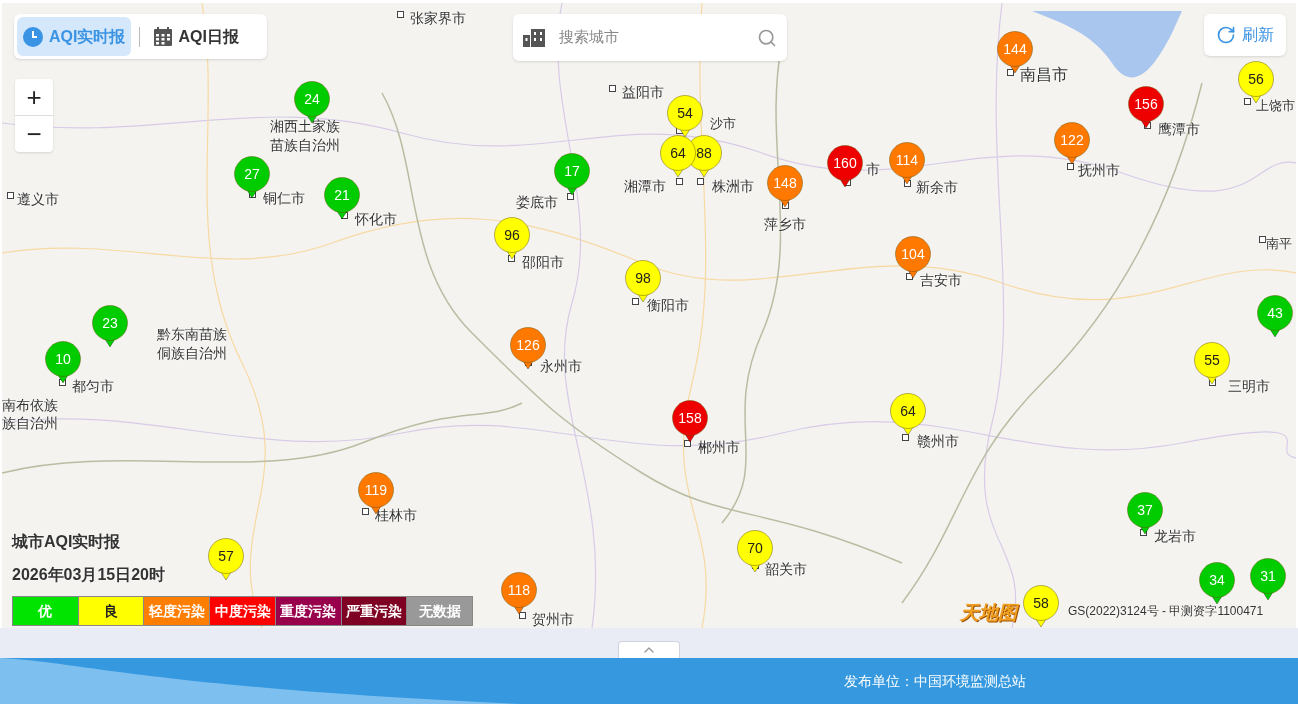 The height and width of the screenshot is (704, 1298). I want to click on legend-item: 严重污染, so click(373, 611).